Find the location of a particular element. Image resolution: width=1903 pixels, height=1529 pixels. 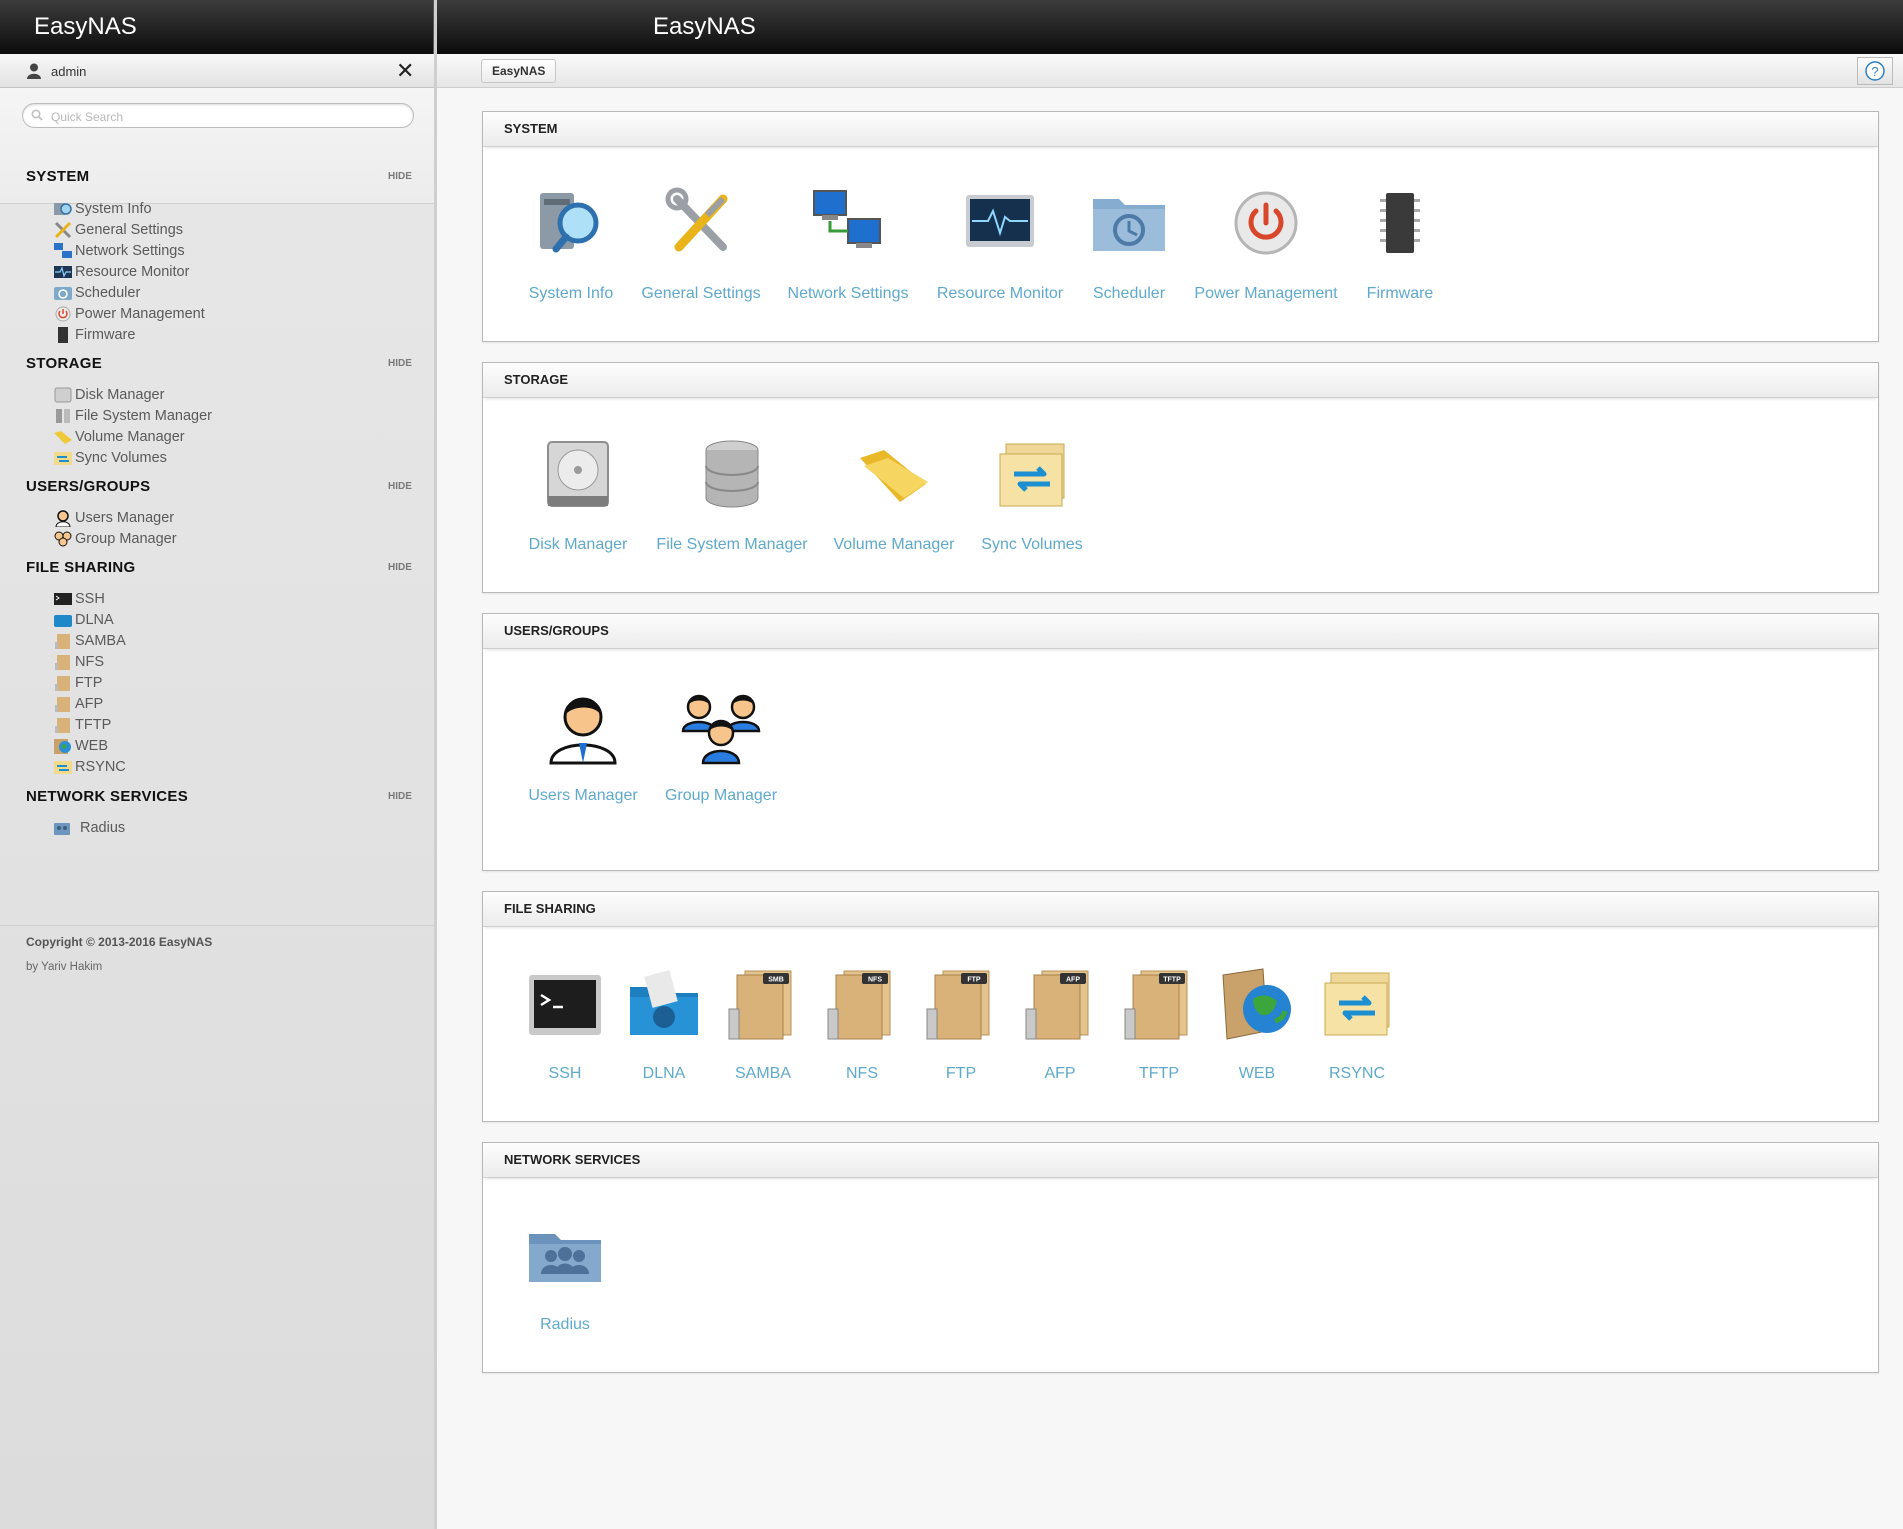

globe-box-icon is located at coordinates (63, 746).